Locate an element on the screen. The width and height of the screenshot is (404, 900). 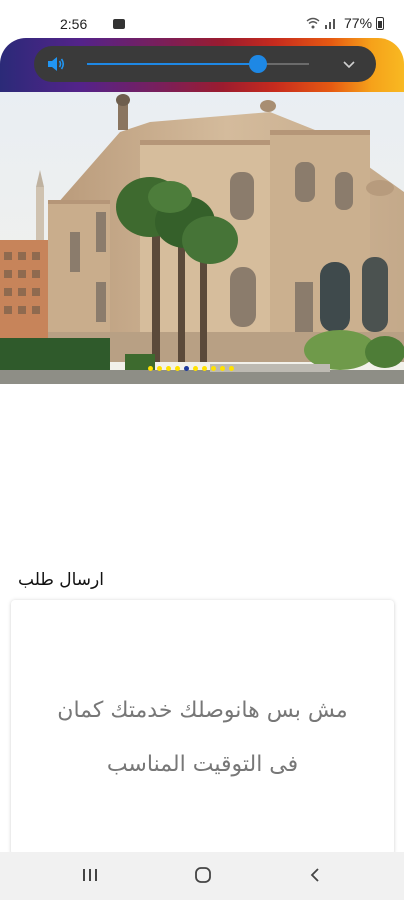
status-bar: 2:56 77% is located at coordinates (202, 19).